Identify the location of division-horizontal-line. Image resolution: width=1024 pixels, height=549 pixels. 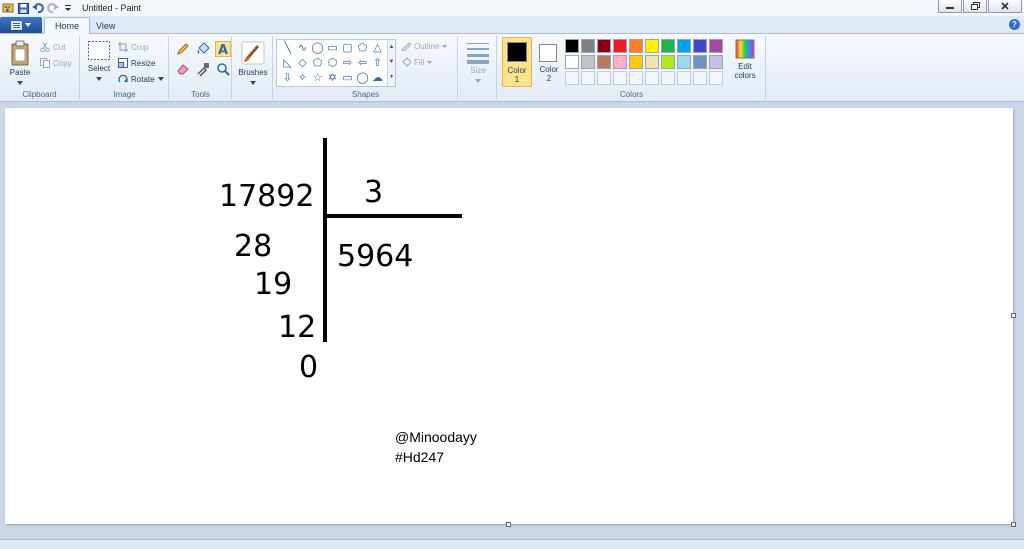
(393, 216).